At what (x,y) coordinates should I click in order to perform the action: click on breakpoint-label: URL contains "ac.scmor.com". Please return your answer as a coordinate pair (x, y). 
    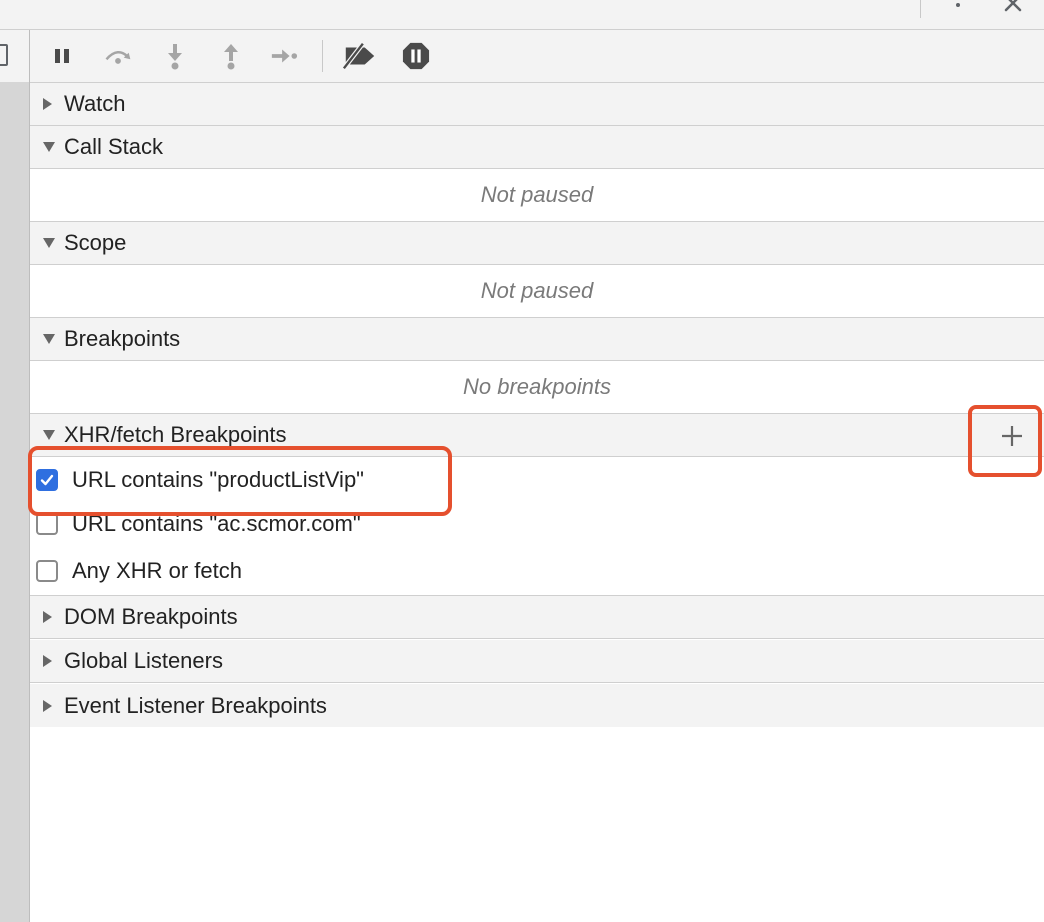
    Looking at the image, I should click on (216, 523).